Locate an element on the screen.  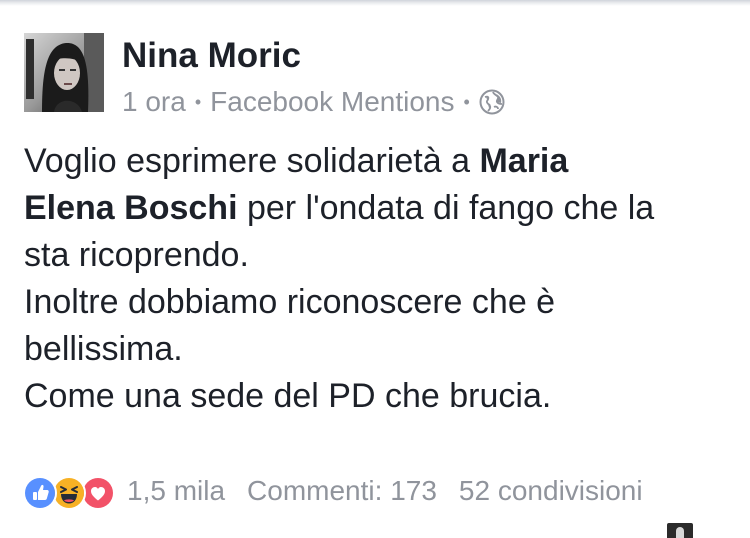
avatar is located at coordinates (64, 72).